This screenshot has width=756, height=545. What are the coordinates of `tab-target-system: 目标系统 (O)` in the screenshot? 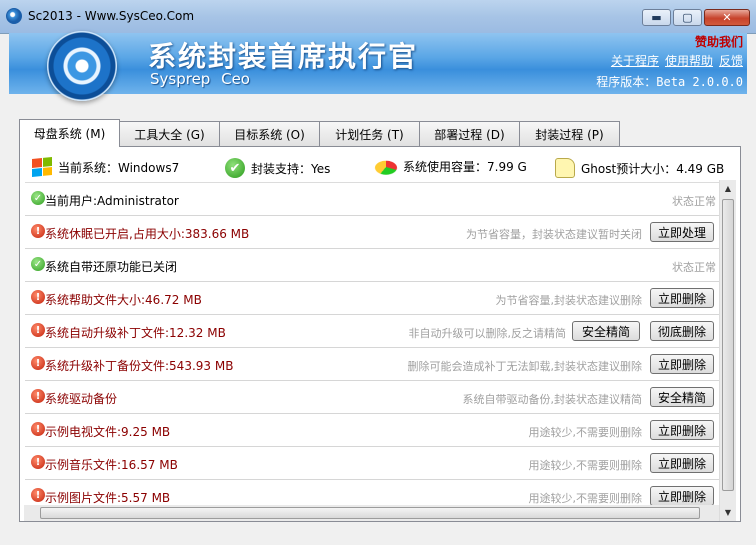 It's located at (269, 133).